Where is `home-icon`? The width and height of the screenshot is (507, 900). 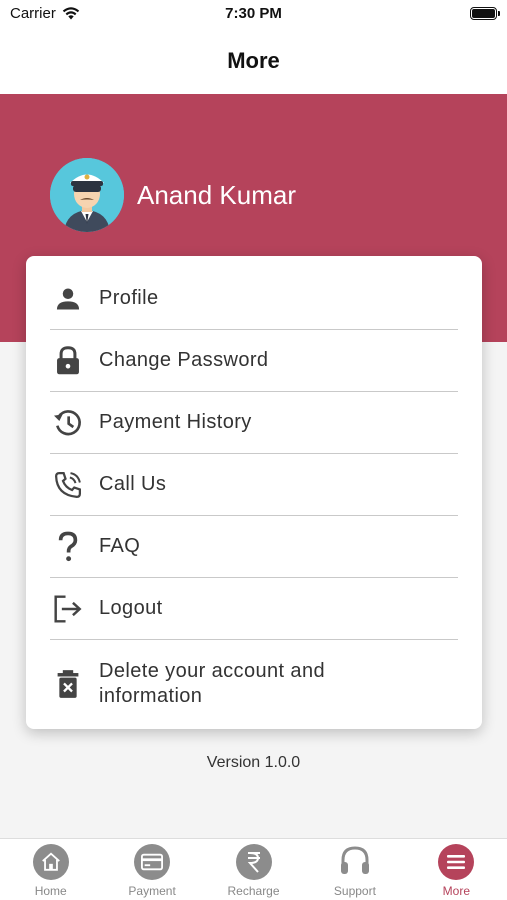 home-icon is located at coordinates (50, 862).